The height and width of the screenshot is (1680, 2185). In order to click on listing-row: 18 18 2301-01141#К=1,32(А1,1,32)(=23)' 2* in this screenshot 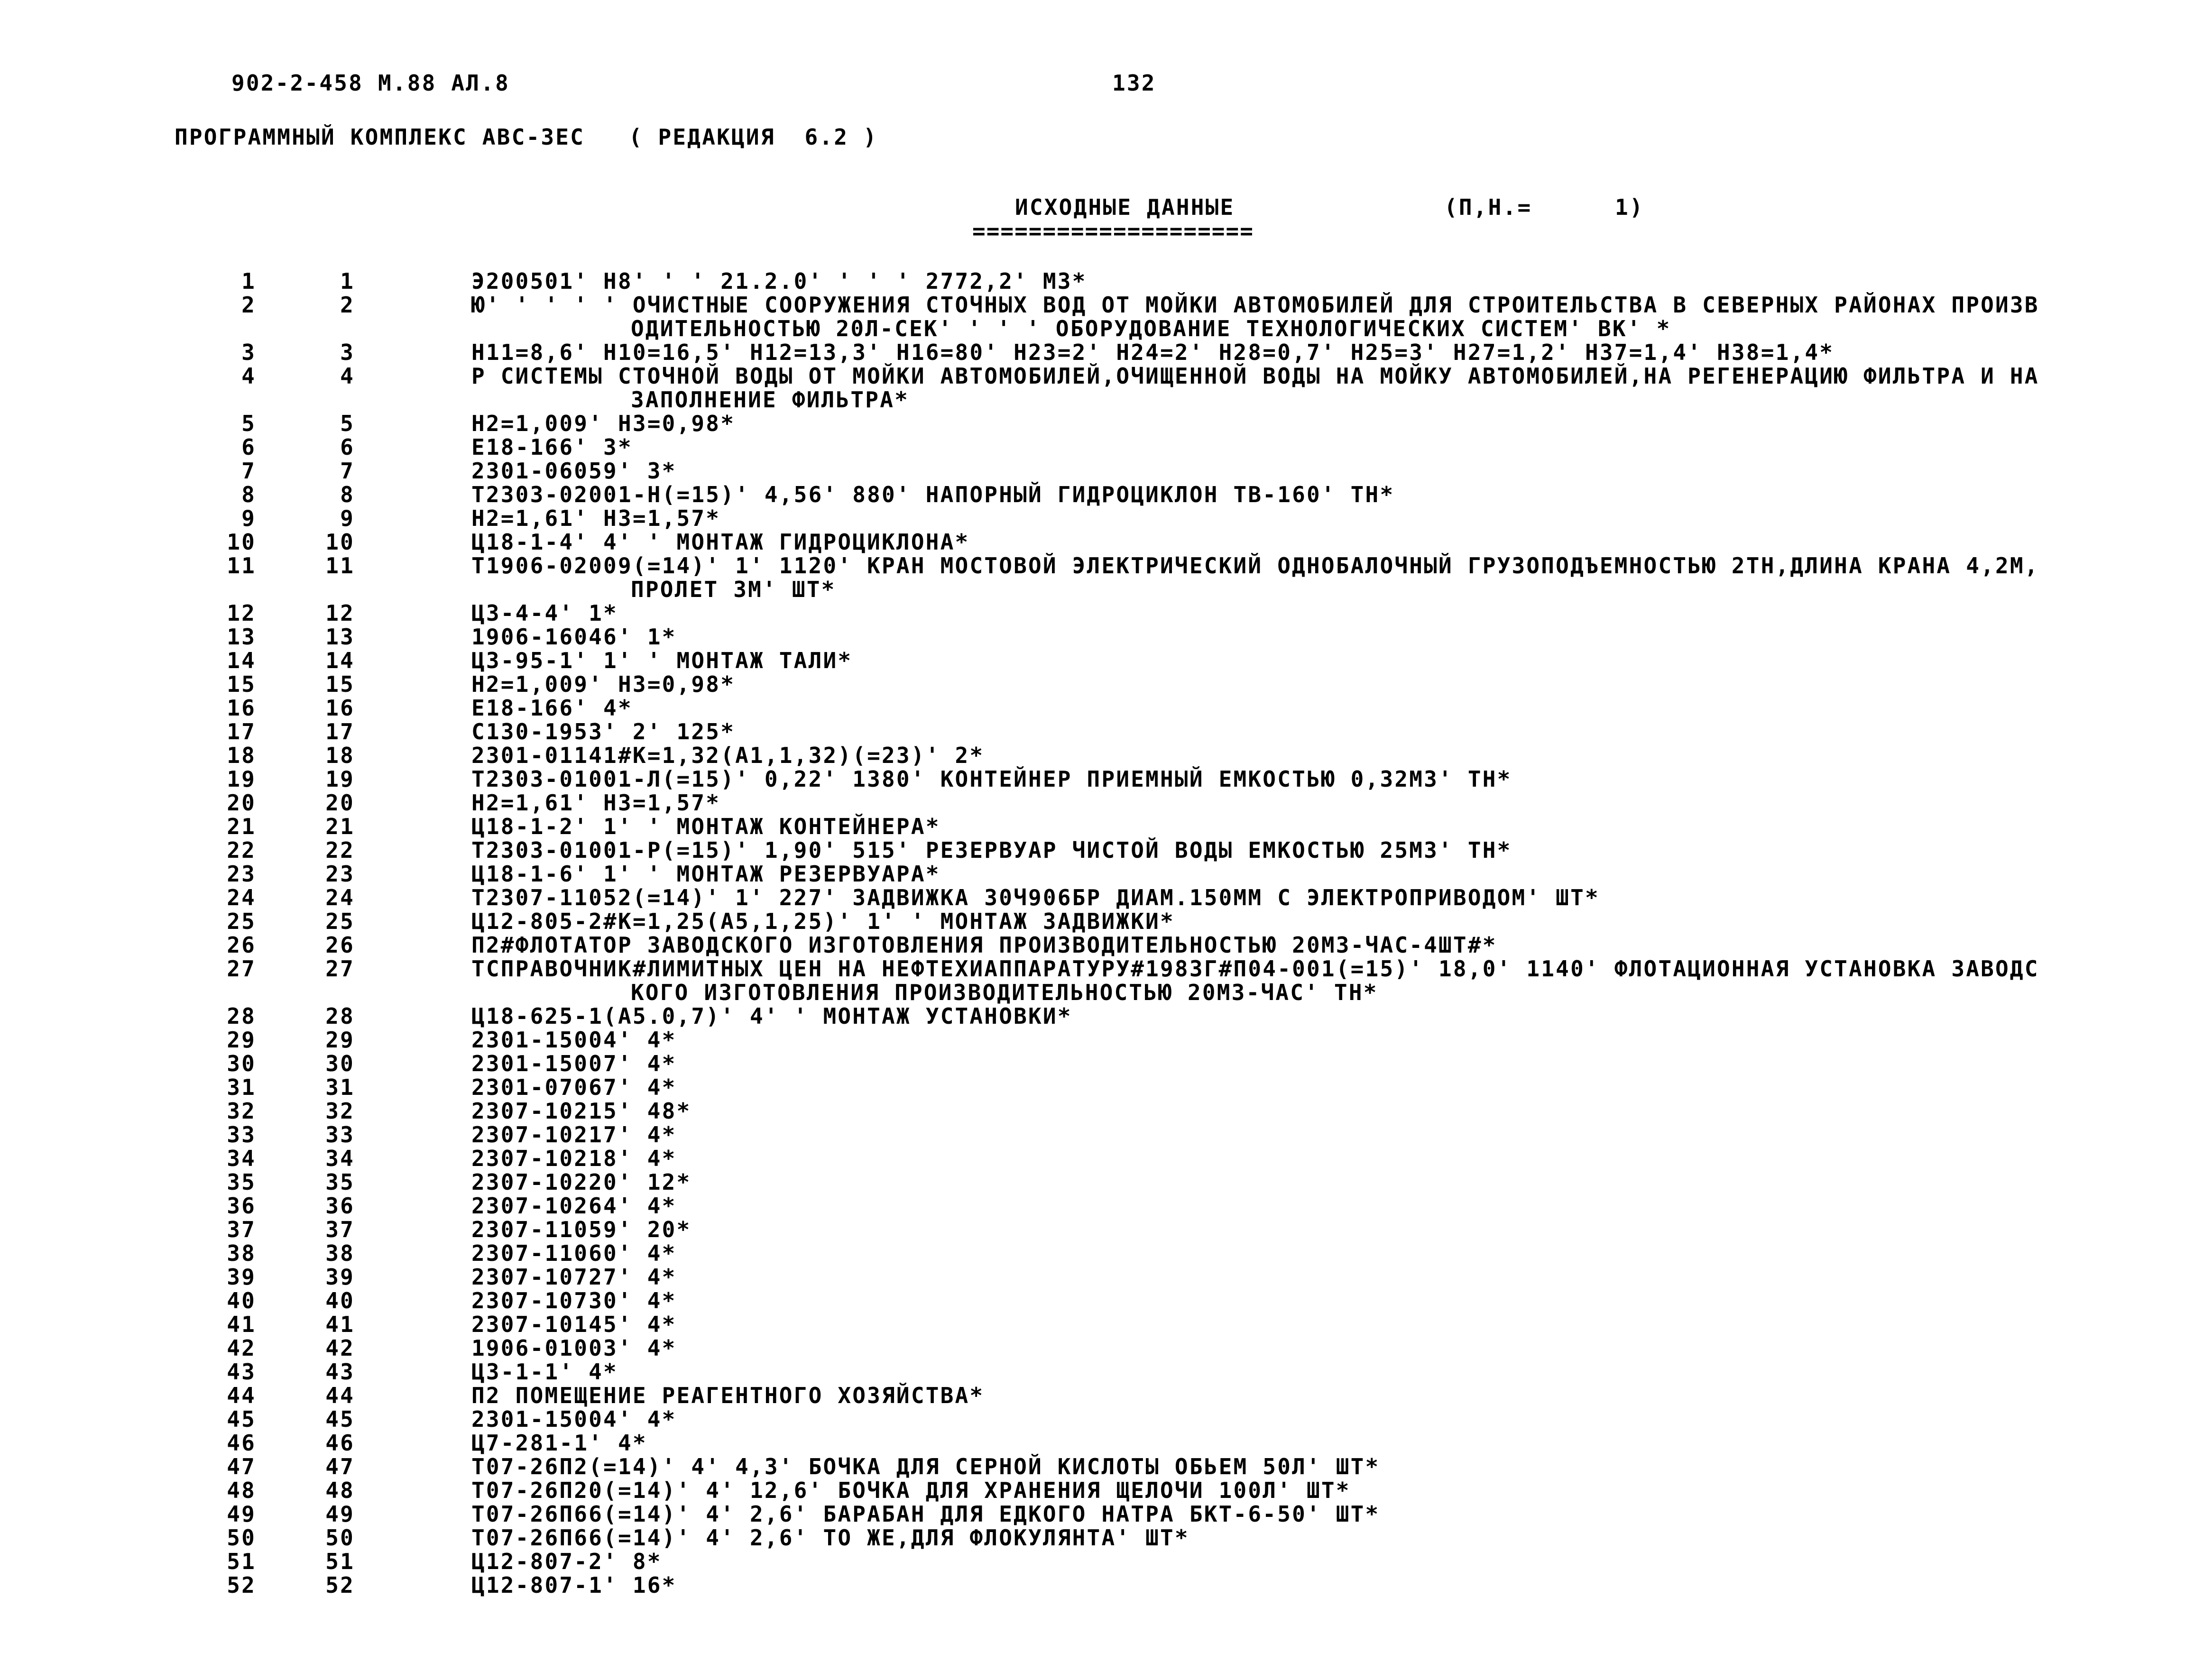, I will do `click(1092, 755)`.